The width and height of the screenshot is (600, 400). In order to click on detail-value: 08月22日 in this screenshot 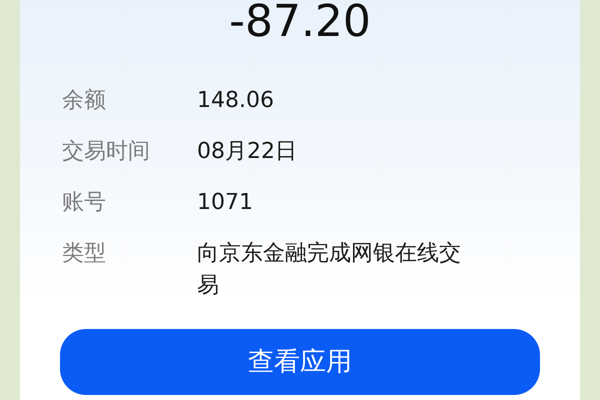, I will do `click(247, 152)`.